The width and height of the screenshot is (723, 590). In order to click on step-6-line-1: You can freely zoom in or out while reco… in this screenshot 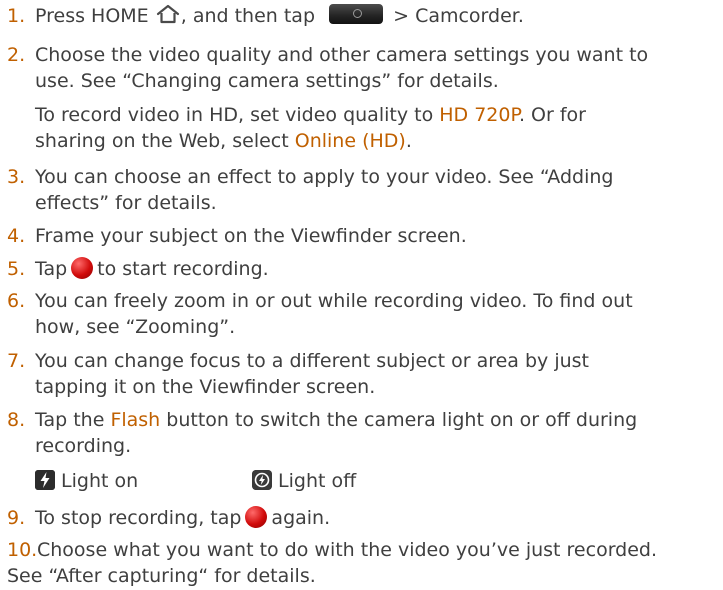, I will do `click(334, 301)`.